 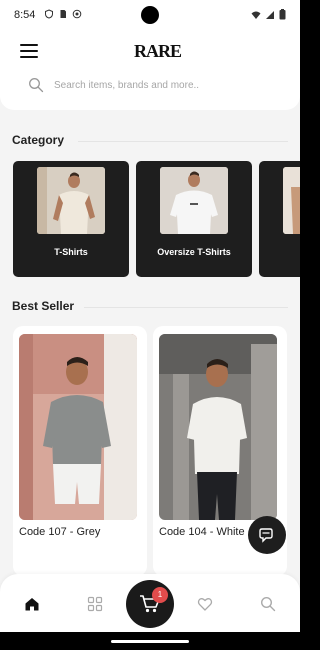 I want to click on home-gesture-pill, so click(x=150, y=641).